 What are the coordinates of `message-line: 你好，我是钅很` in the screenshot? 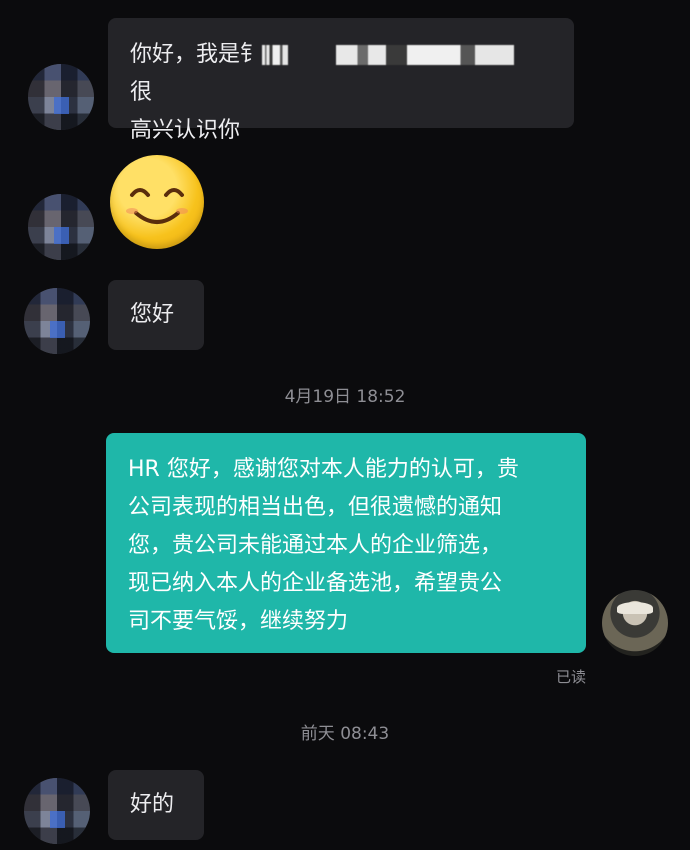 It's located at (341, 74).